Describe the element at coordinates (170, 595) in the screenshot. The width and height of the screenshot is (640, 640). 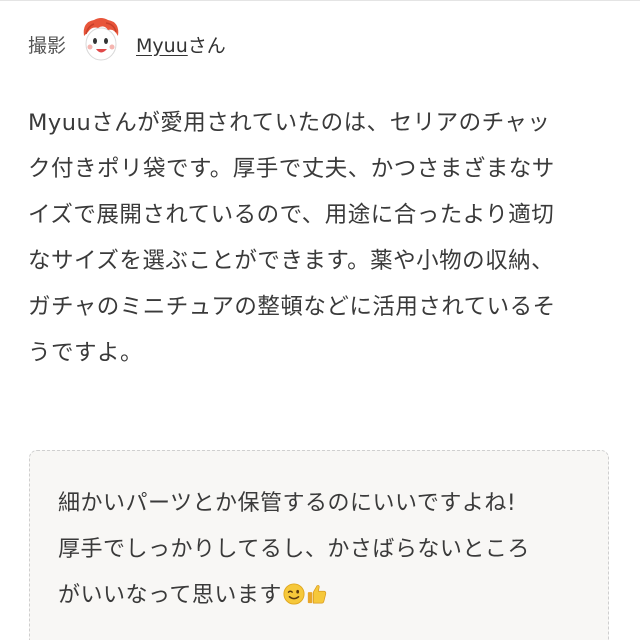
I see `comment-line: がいいなって思います` at that location.